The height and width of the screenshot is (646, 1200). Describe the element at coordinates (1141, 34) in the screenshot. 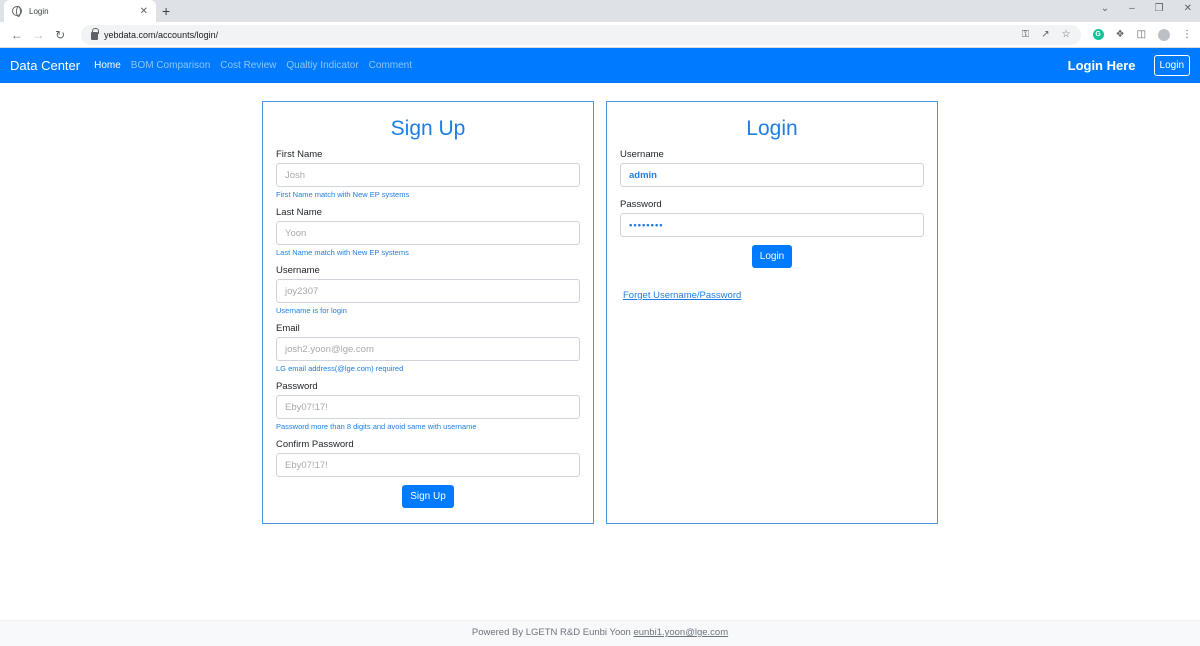

I see `side-panel-icon: ◫` at that location.